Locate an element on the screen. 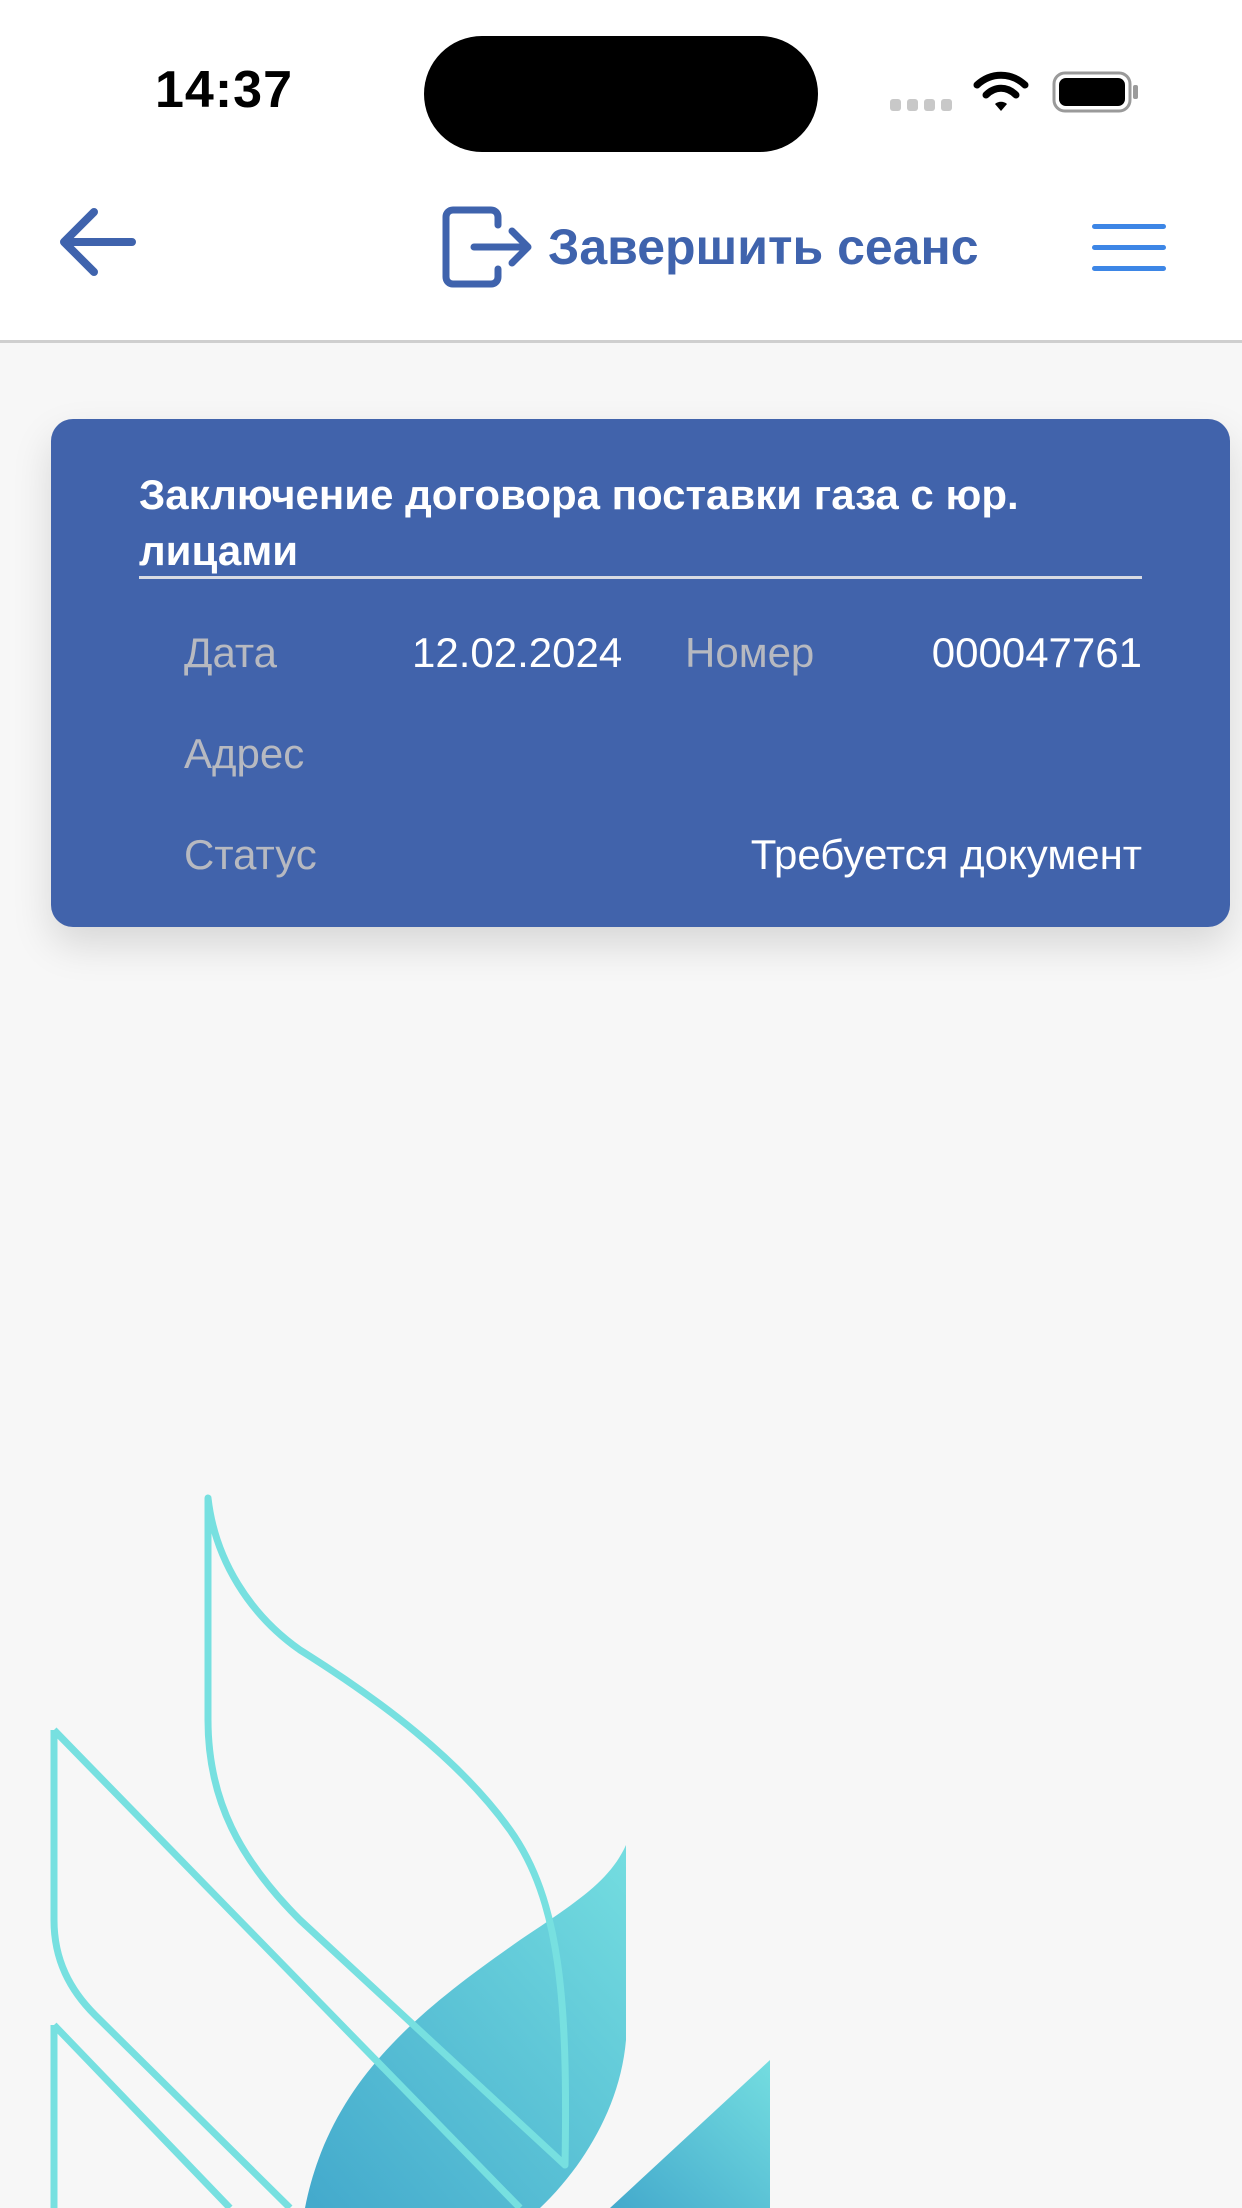 The height and width of the screenshot is (2208, 1242). status-bar: 14:37 is located at coordinates (621, 85).